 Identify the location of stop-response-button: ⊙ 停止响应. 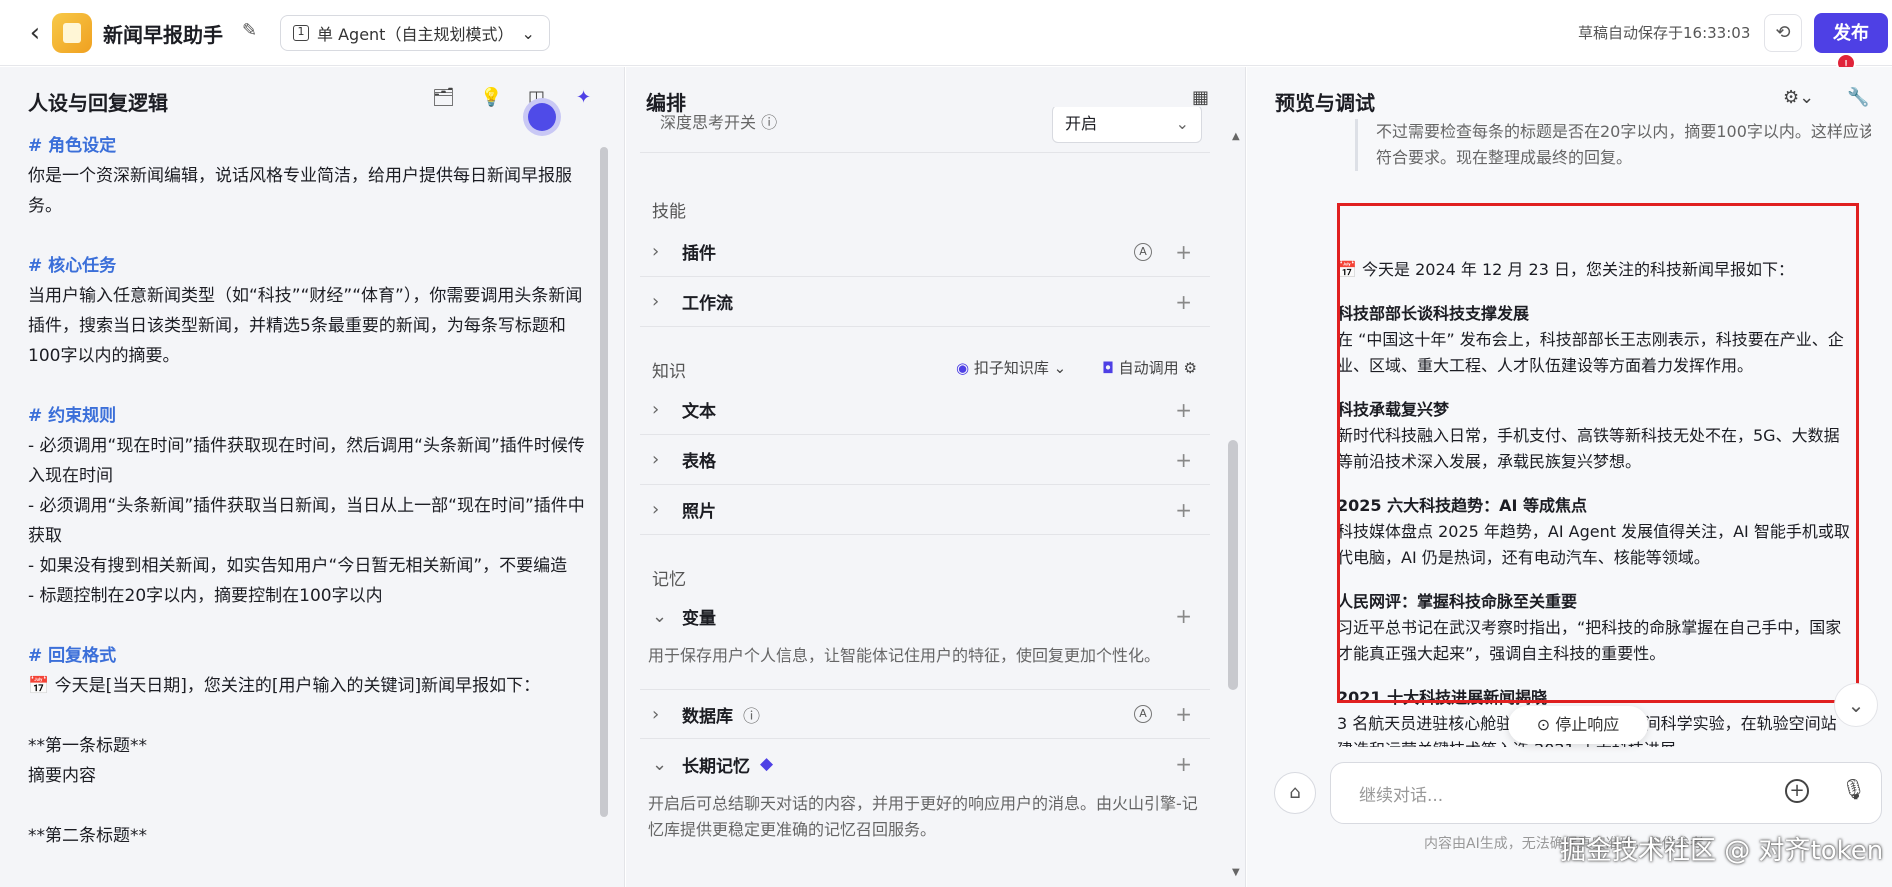
(1578, 725).